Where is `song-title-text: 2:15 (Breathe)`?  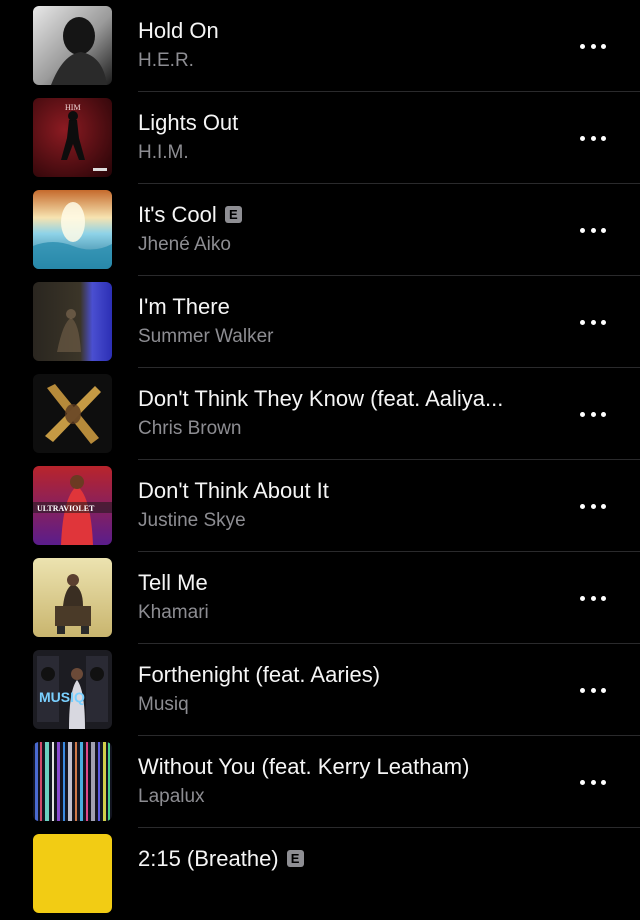 song-title-text: 2:15 (Breathe) is located at coordinates (208, 858).